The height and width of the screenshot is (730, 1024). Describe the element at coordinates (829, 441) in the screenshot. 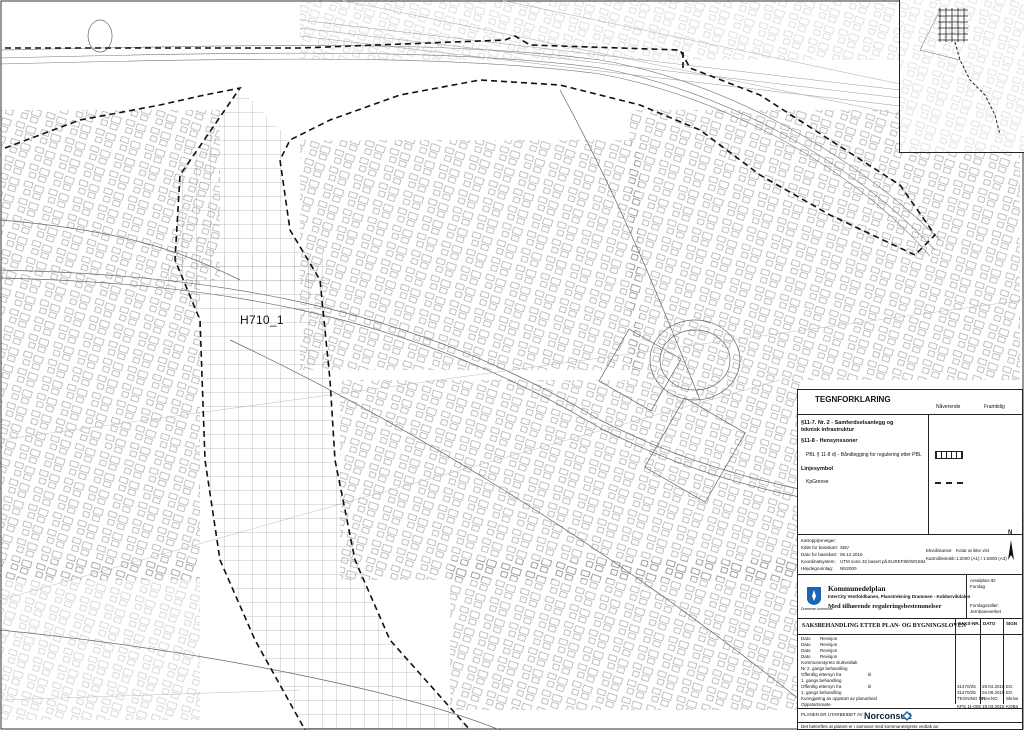

I see `legend-section-b: §11-8 - Hensynssoner` at that location.